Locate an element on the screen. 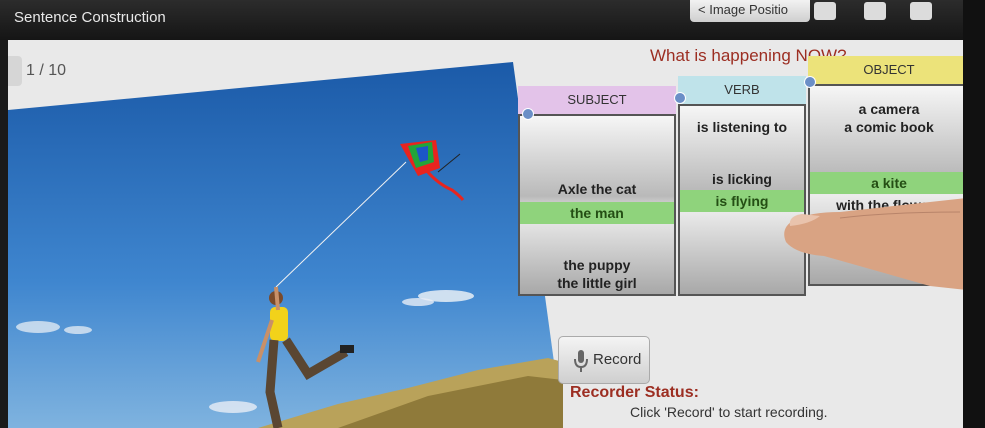 This screenshot has width=985, height=428. microphone-icon is located at coordinates (581, 363).